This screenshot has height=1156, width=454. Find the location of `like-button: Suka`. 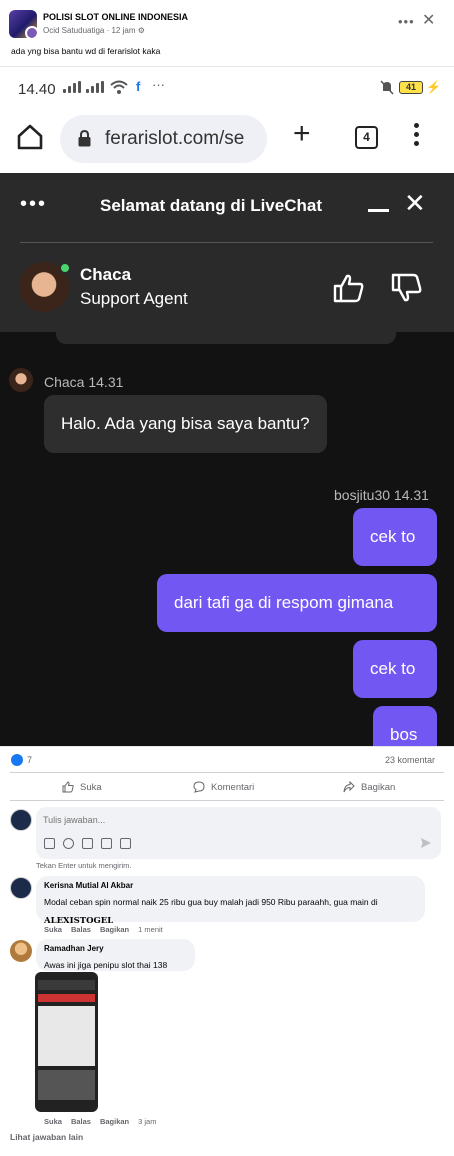

like-button: Suka is located at coordinates (82, 787).